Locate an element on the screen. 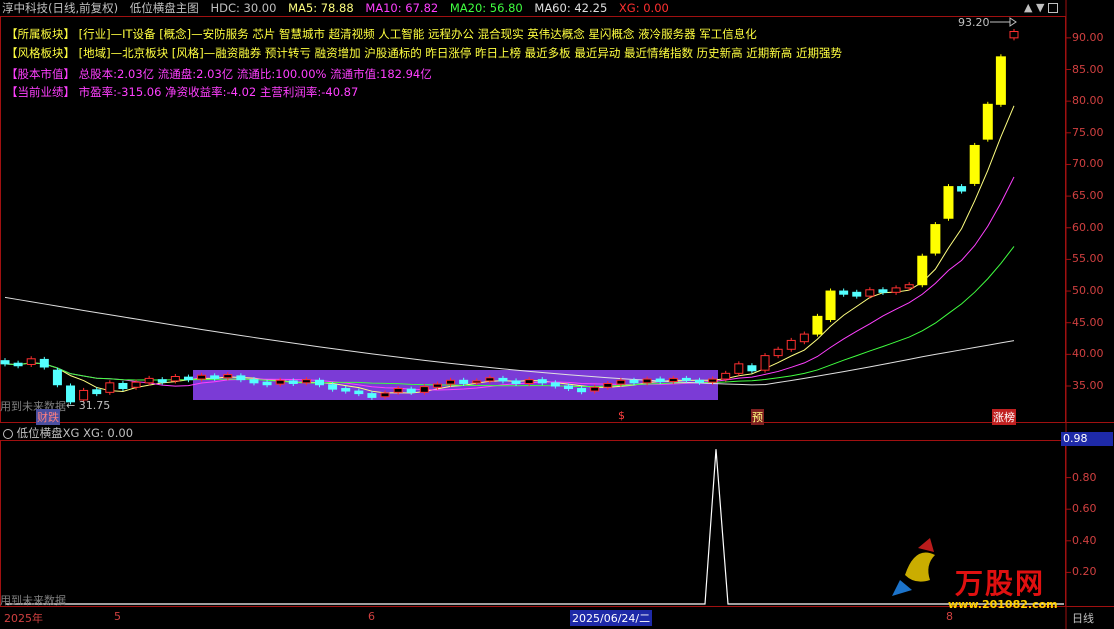 The image size is (1114, 629). yu-marker: 预 is located at coordinates (757, 417).